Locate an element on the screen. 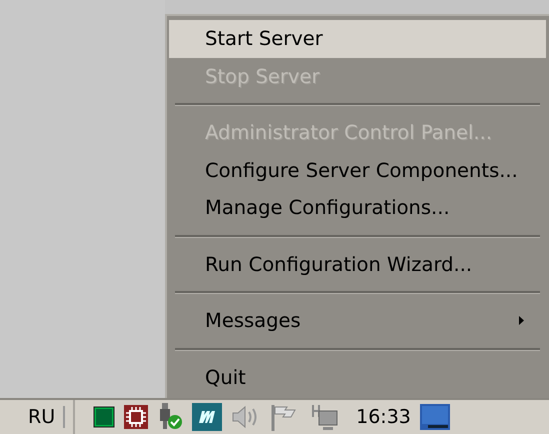  grid-square-icon is located at coordinates (104, 417).